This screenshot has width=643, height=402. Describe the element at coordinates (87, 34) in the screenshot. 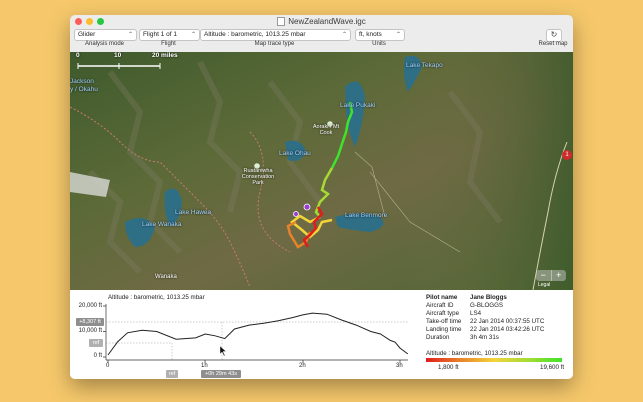

I see `analysis-mode-value: Glider` at that location.